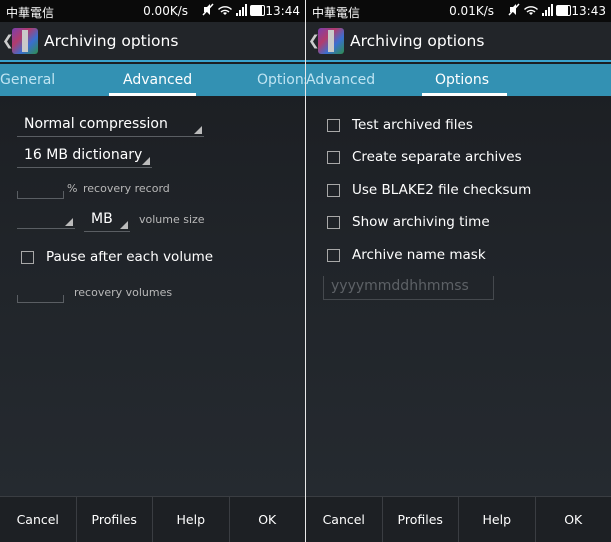  What do you see at coordinates (102, 219) in the screenshot?
I see `volume-unit-value: MB` at bounding box center [102, 219].